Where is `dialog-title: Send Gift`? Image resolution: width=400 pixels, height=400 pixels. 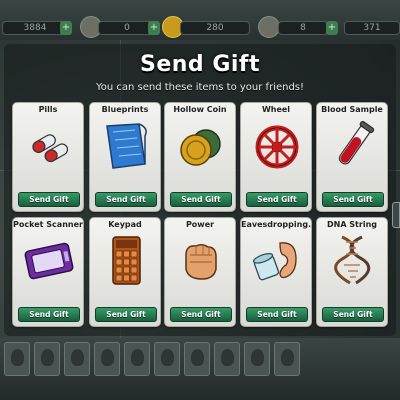
dialog-title: Send Gift is located at coordinates (200, 64).